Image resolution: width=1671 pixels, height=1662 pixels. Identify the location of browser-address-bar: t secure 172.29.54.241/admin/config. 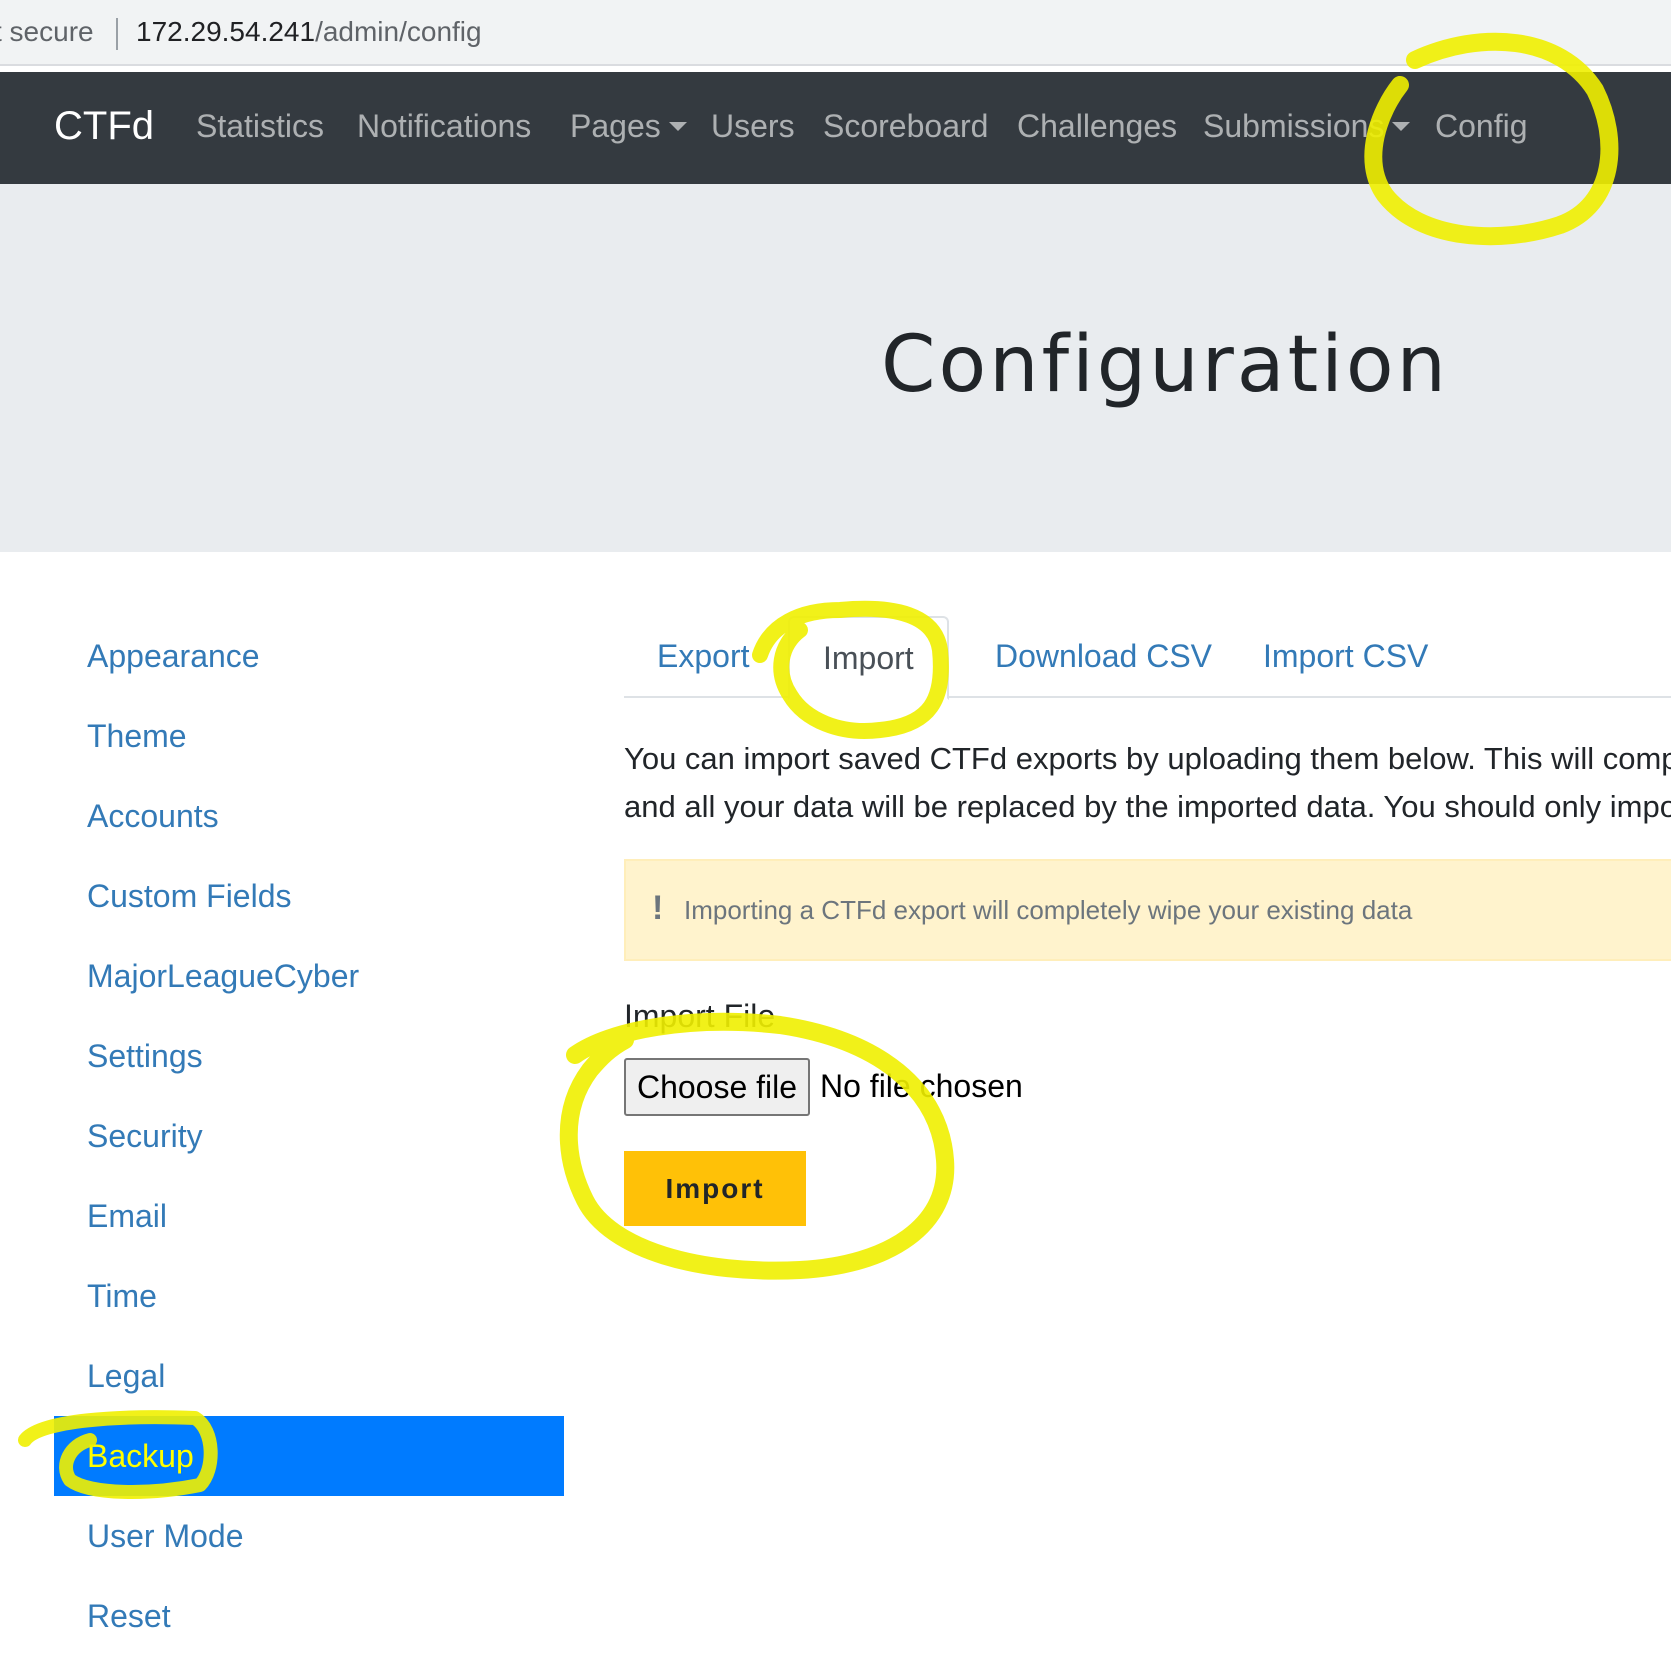
(835, 33).